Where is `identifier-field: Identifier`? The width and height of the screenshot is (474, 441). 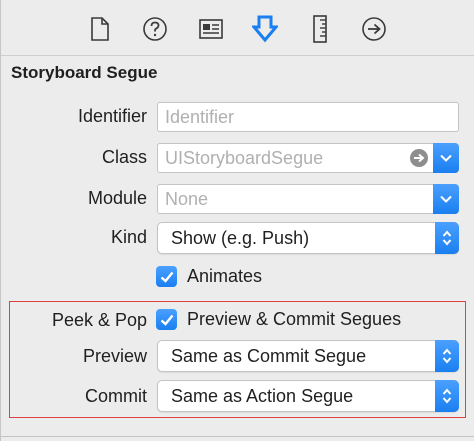 identifier-field: Identifier is located at coordinates (308, 117).